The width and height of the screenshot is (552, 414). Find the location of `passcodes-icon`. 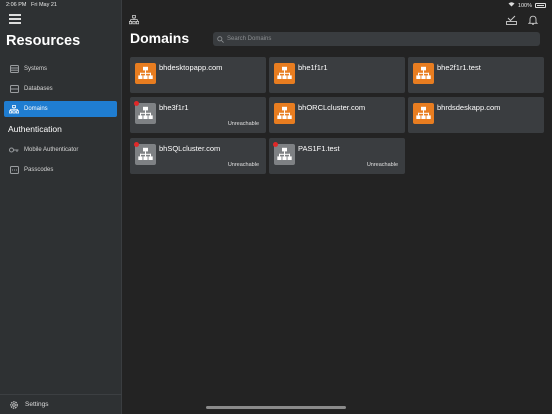

passcodes-icon is located at coordinates (14, 170).